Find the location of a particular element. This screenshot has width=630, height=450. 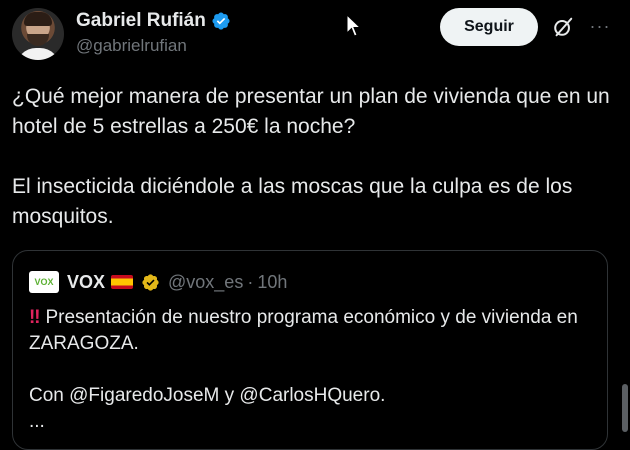

quote-header: VOX VOX @vox_es · 10h is located at coordinates (158, 282).